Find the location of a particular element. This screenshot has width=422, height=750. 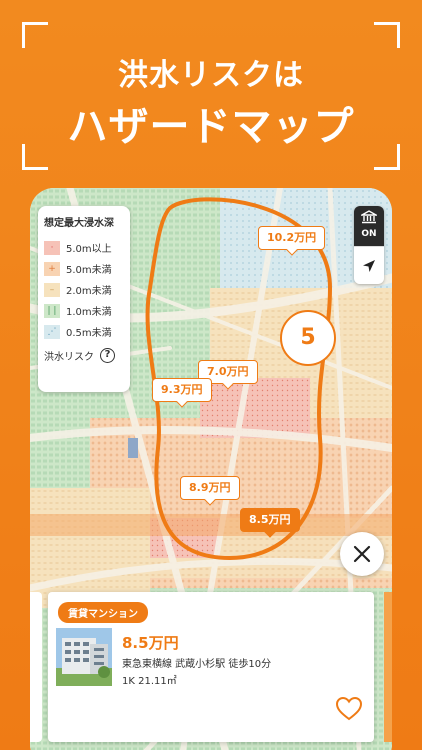

flood-risk-info: 洪水リスク ? is located at coordinates (84, 355).